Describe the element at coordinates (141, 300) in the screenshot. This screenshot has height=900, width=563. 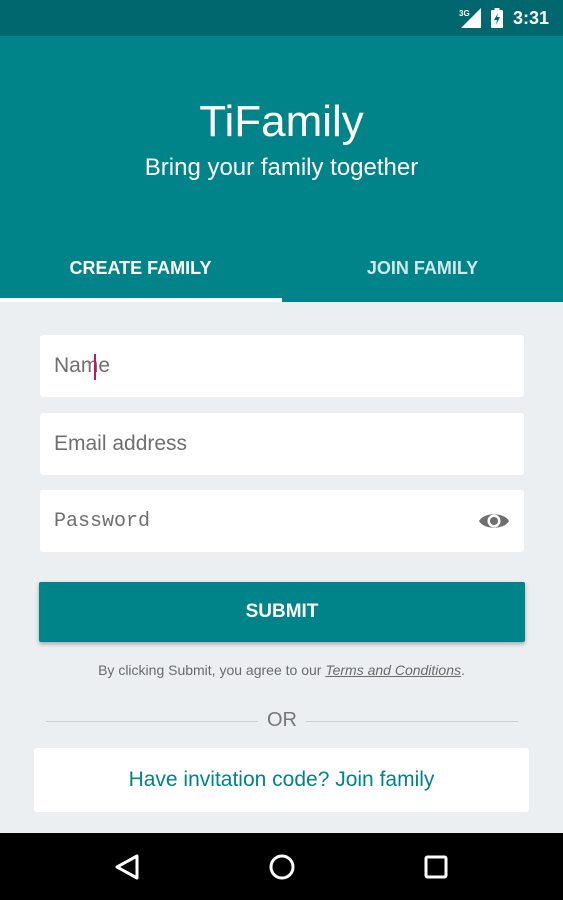
I see `tab-indicator` at that location.